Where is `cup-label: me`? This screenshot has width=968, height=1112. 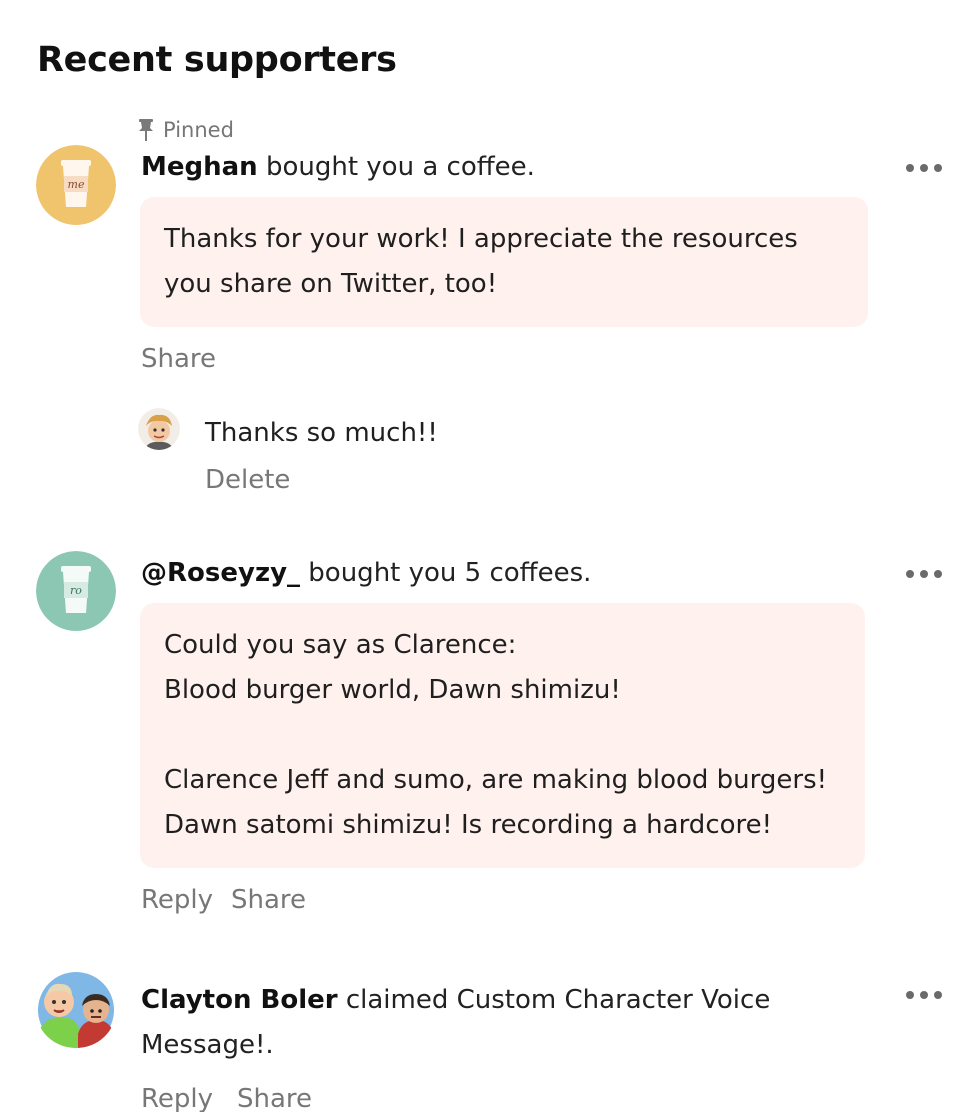
cup-label: me is located at coordinates (76, 184).